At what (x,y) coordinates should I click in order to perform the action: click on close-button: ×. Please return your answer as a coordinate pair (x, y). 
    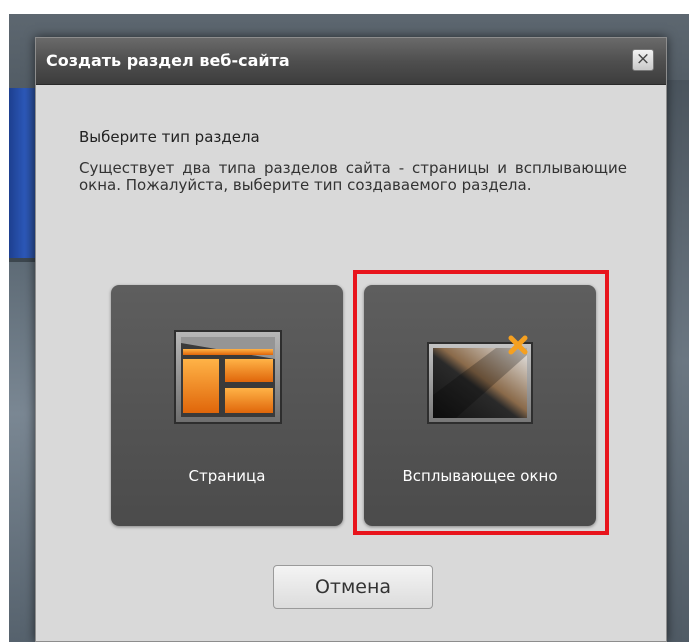
    Looking at the image, I should click on (643, 60).